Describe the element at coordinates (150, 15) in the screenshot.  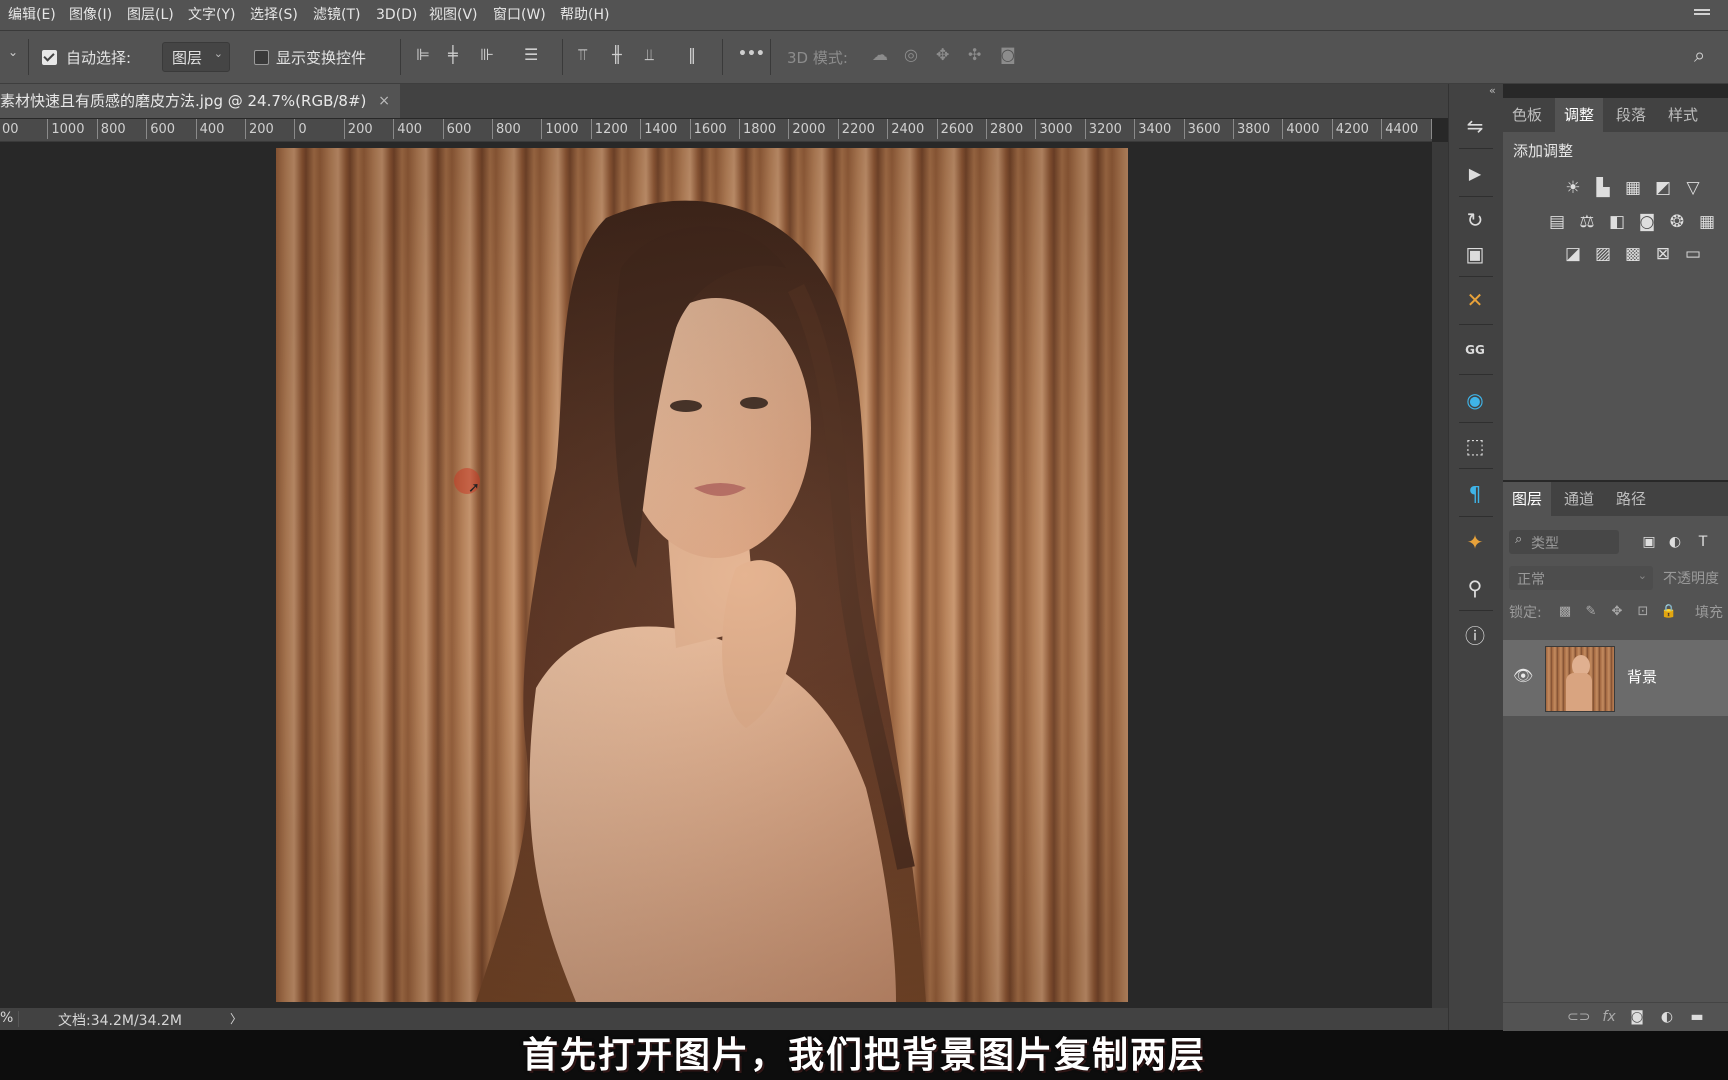
I see `menu-layer: 图层(L)` at that location.